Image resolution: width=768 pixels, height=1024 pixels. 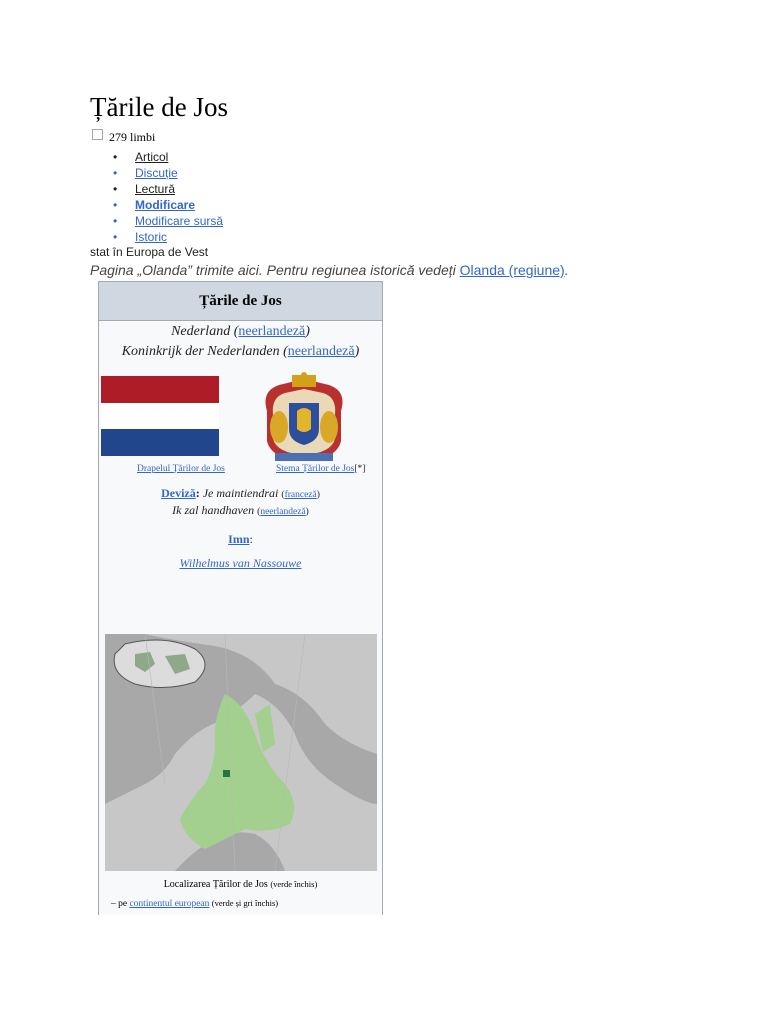 I want to click on location2-prefix: – pe, so click(x=120, y=904).